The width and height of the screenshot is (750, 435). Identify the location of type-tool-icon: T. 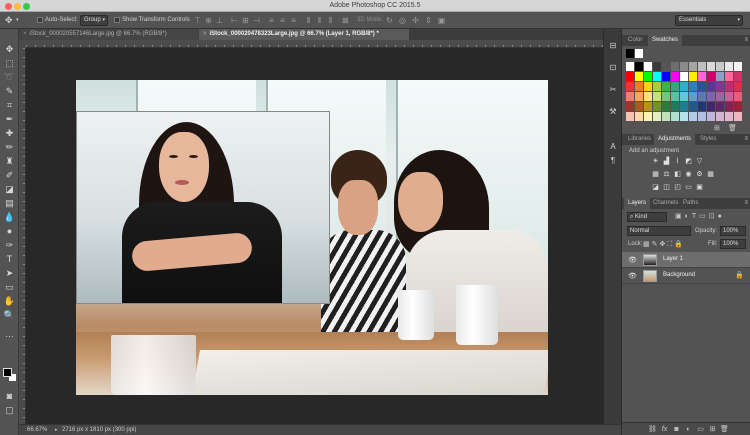
(9, 259).